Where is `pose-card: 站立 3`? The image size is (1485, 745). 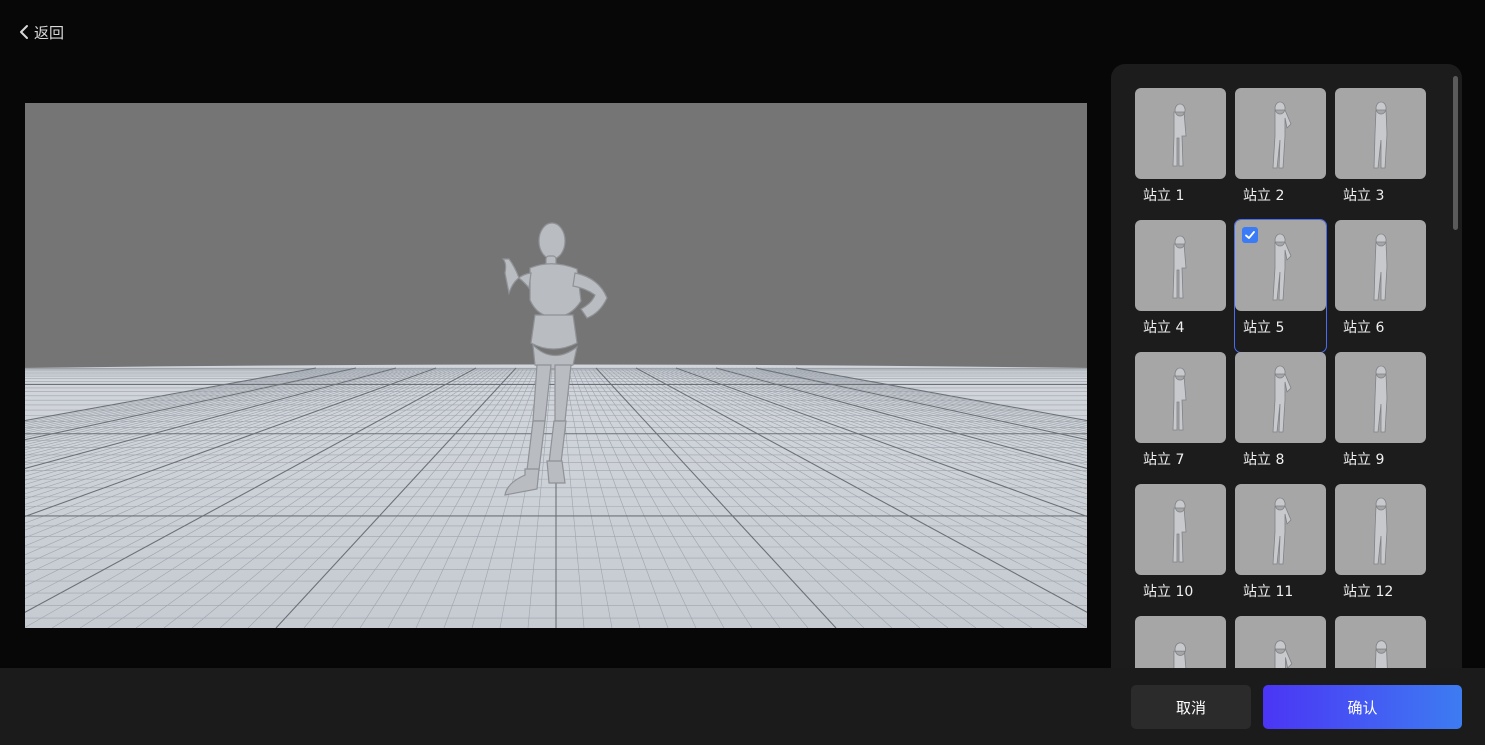
pose-card: 站立 3 is located at coordinates (1380, 154).